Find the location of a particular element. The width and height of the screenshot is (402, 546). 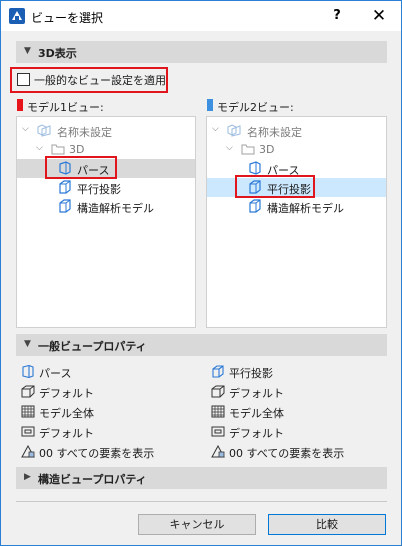

prop-layers-left: 00 すべての要素を表示 is located at coordinates (106, 452).